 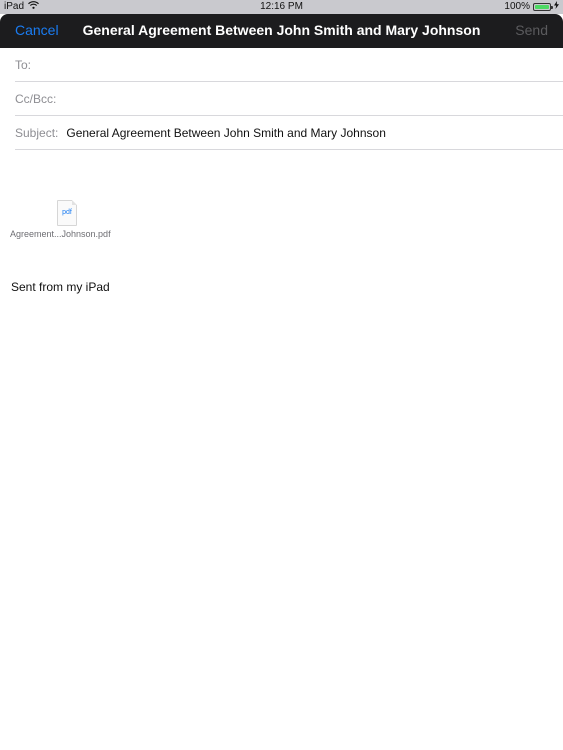 What do you see at coordinates (531, 30) in the screenshot?
I see `send-button: Send` at bounding box center [531, 30].